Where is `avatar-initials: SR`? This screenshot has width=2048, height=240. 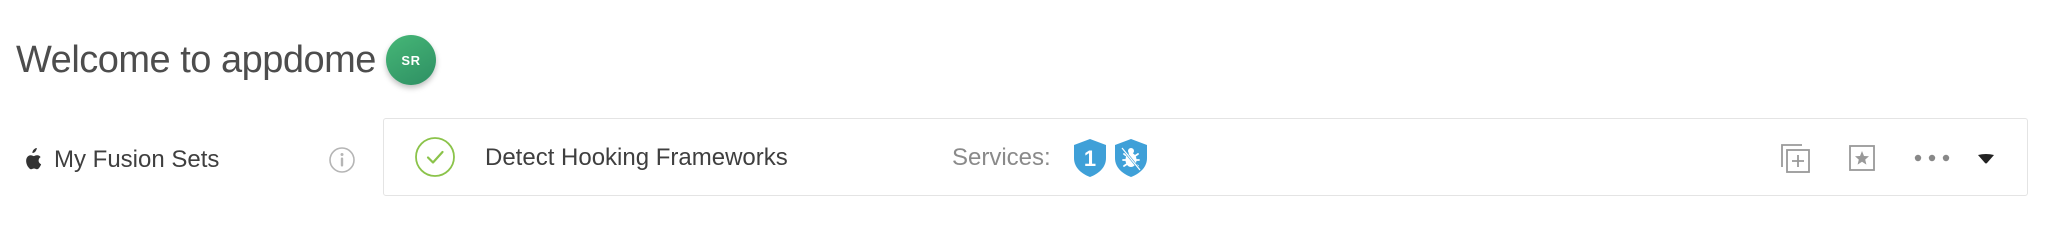
avatar-initials: SR is located at coordinates (411, 60).